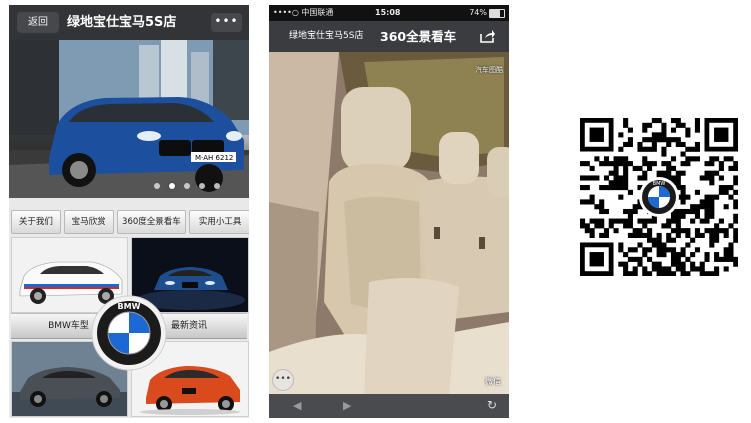 This screenshot has width=751, height=423. What do you see at coordinates (38, 22) in the screenshot?
I see `back-button: 返回` at bounding box center [38, 22].